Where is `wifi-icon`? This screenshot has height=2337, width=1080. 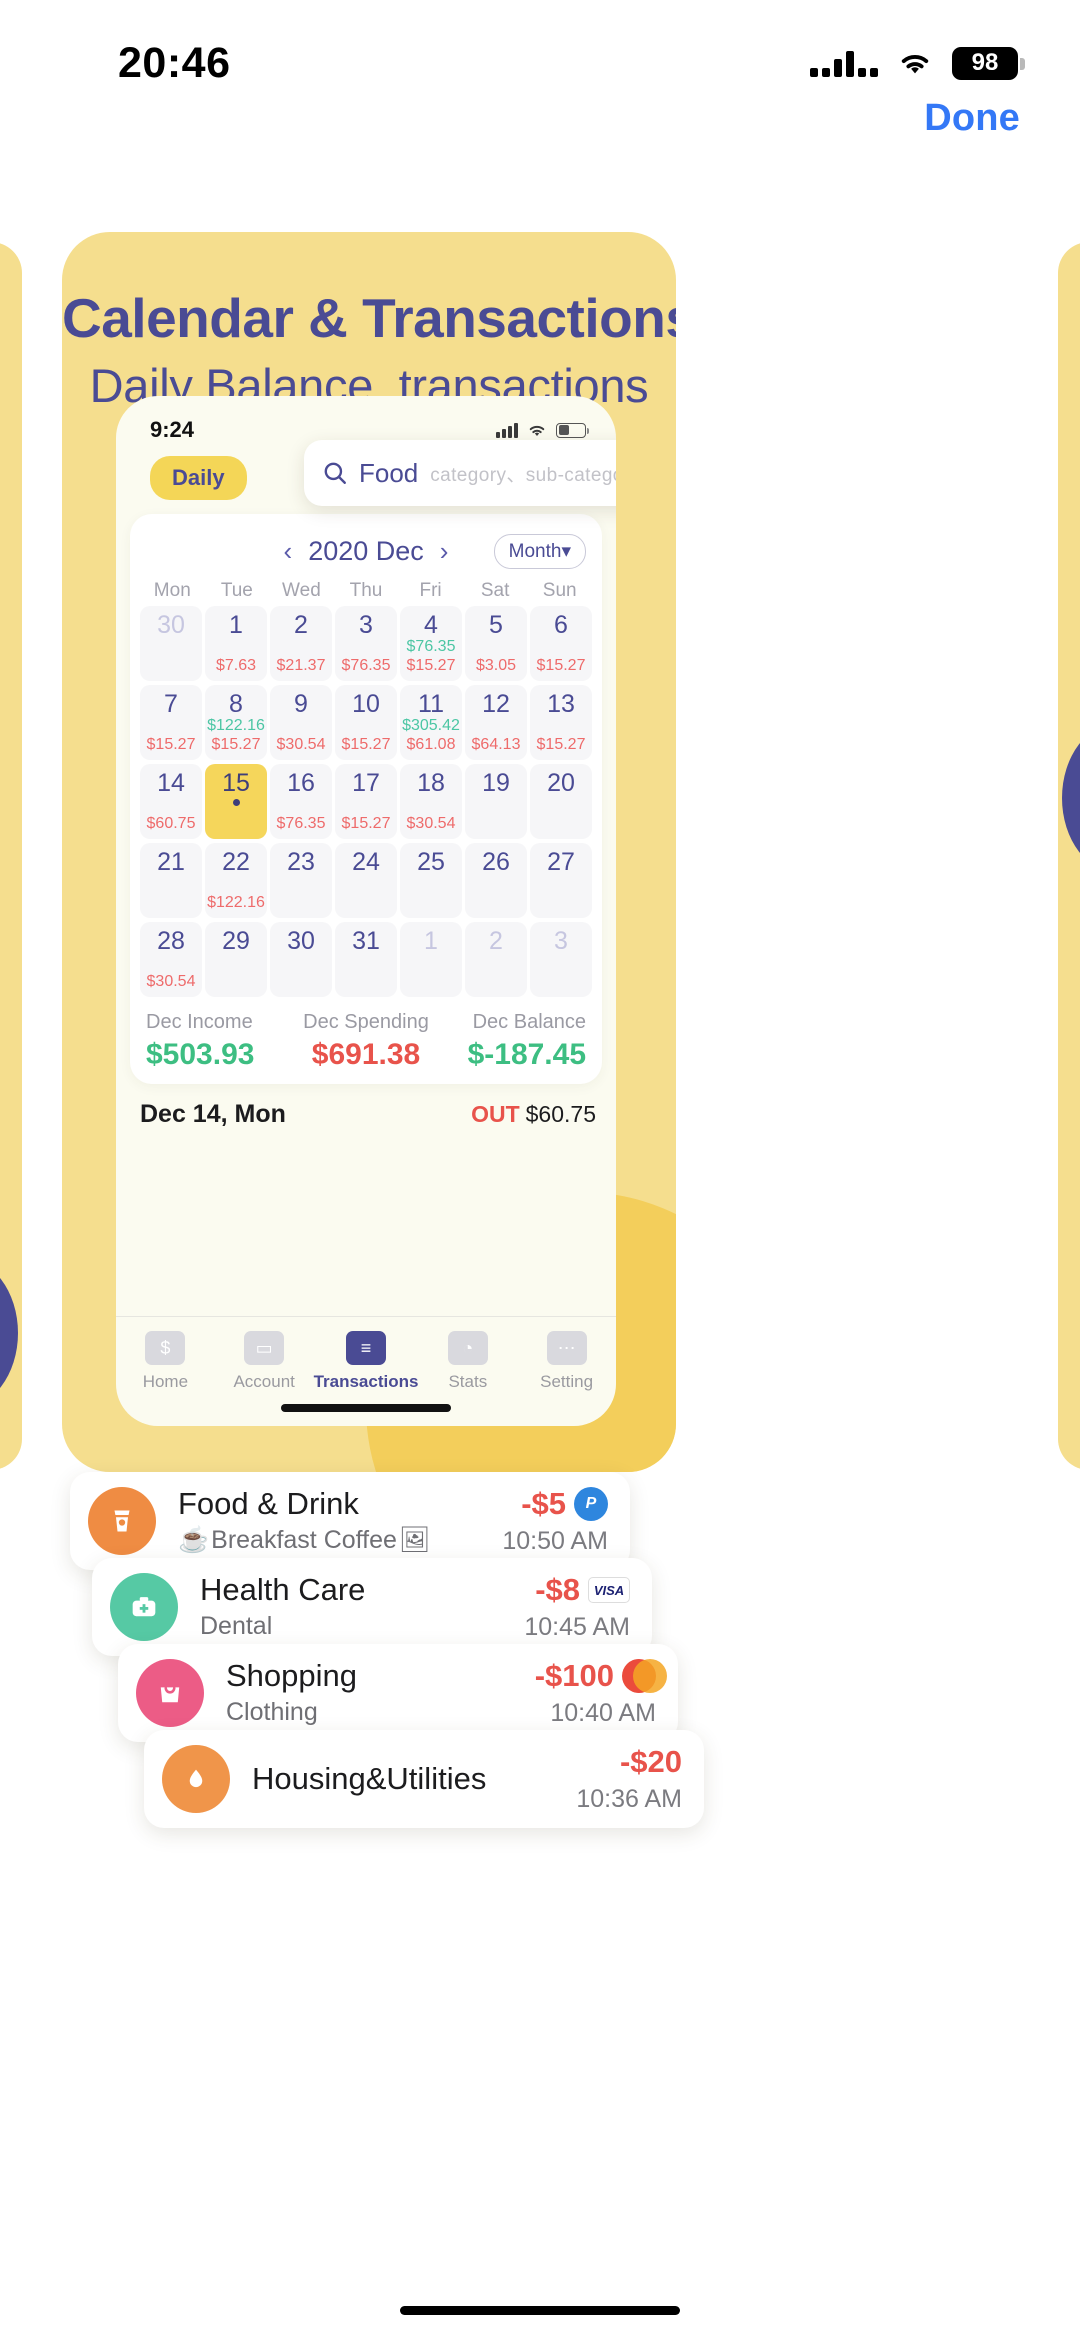
wifi-icon is located at coordinates (537, 430).